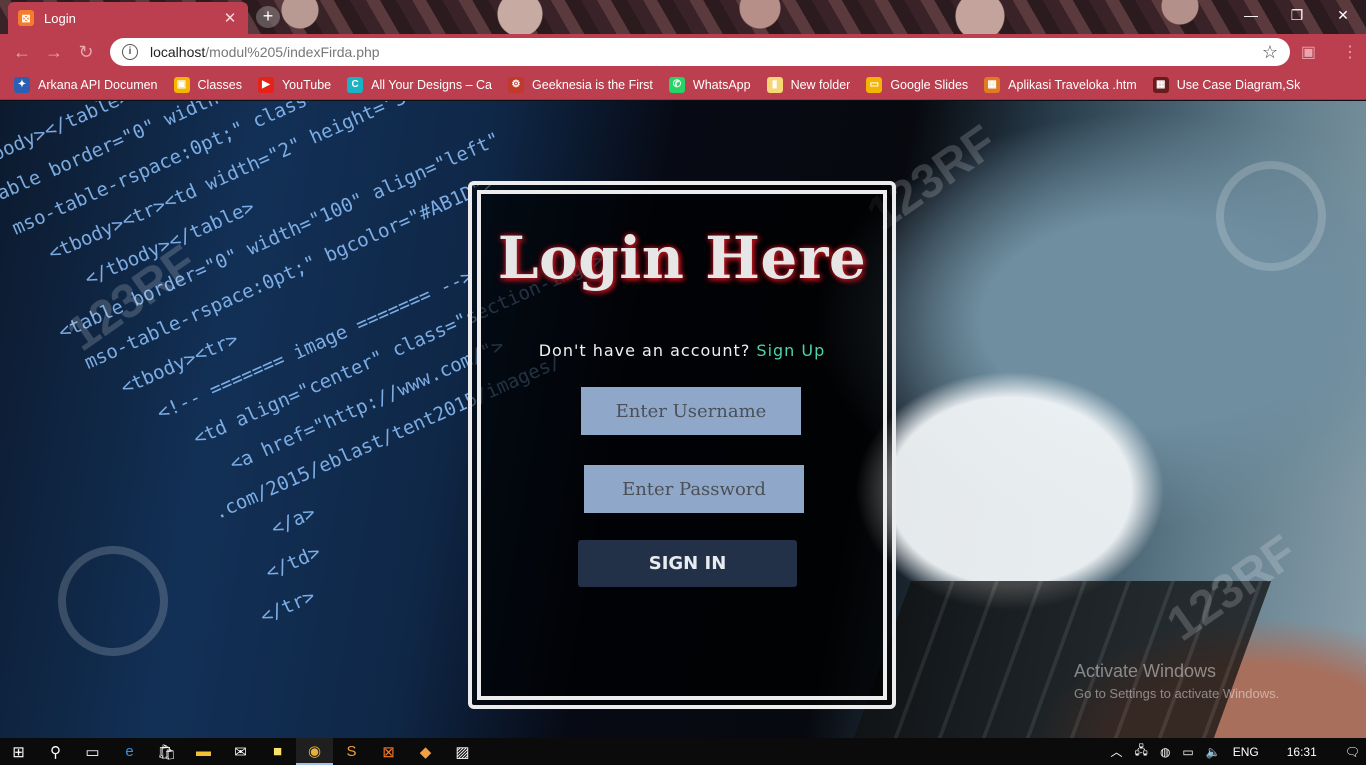 The width and height of the screenshot is (1366, 765). I want to click on classroom-icon: ▣, so click(181, 84).